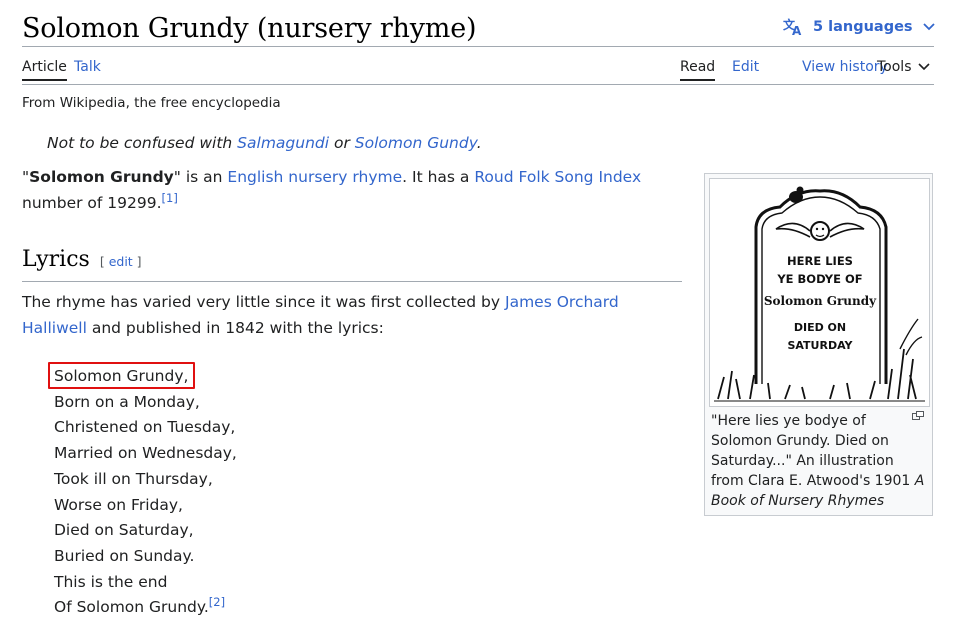 The height and width of the screenshot is (632, 957). Describe the element at coordinates (145, 453) in the screenshot. I see `poem-line: Married on Wednesday,` at that location.